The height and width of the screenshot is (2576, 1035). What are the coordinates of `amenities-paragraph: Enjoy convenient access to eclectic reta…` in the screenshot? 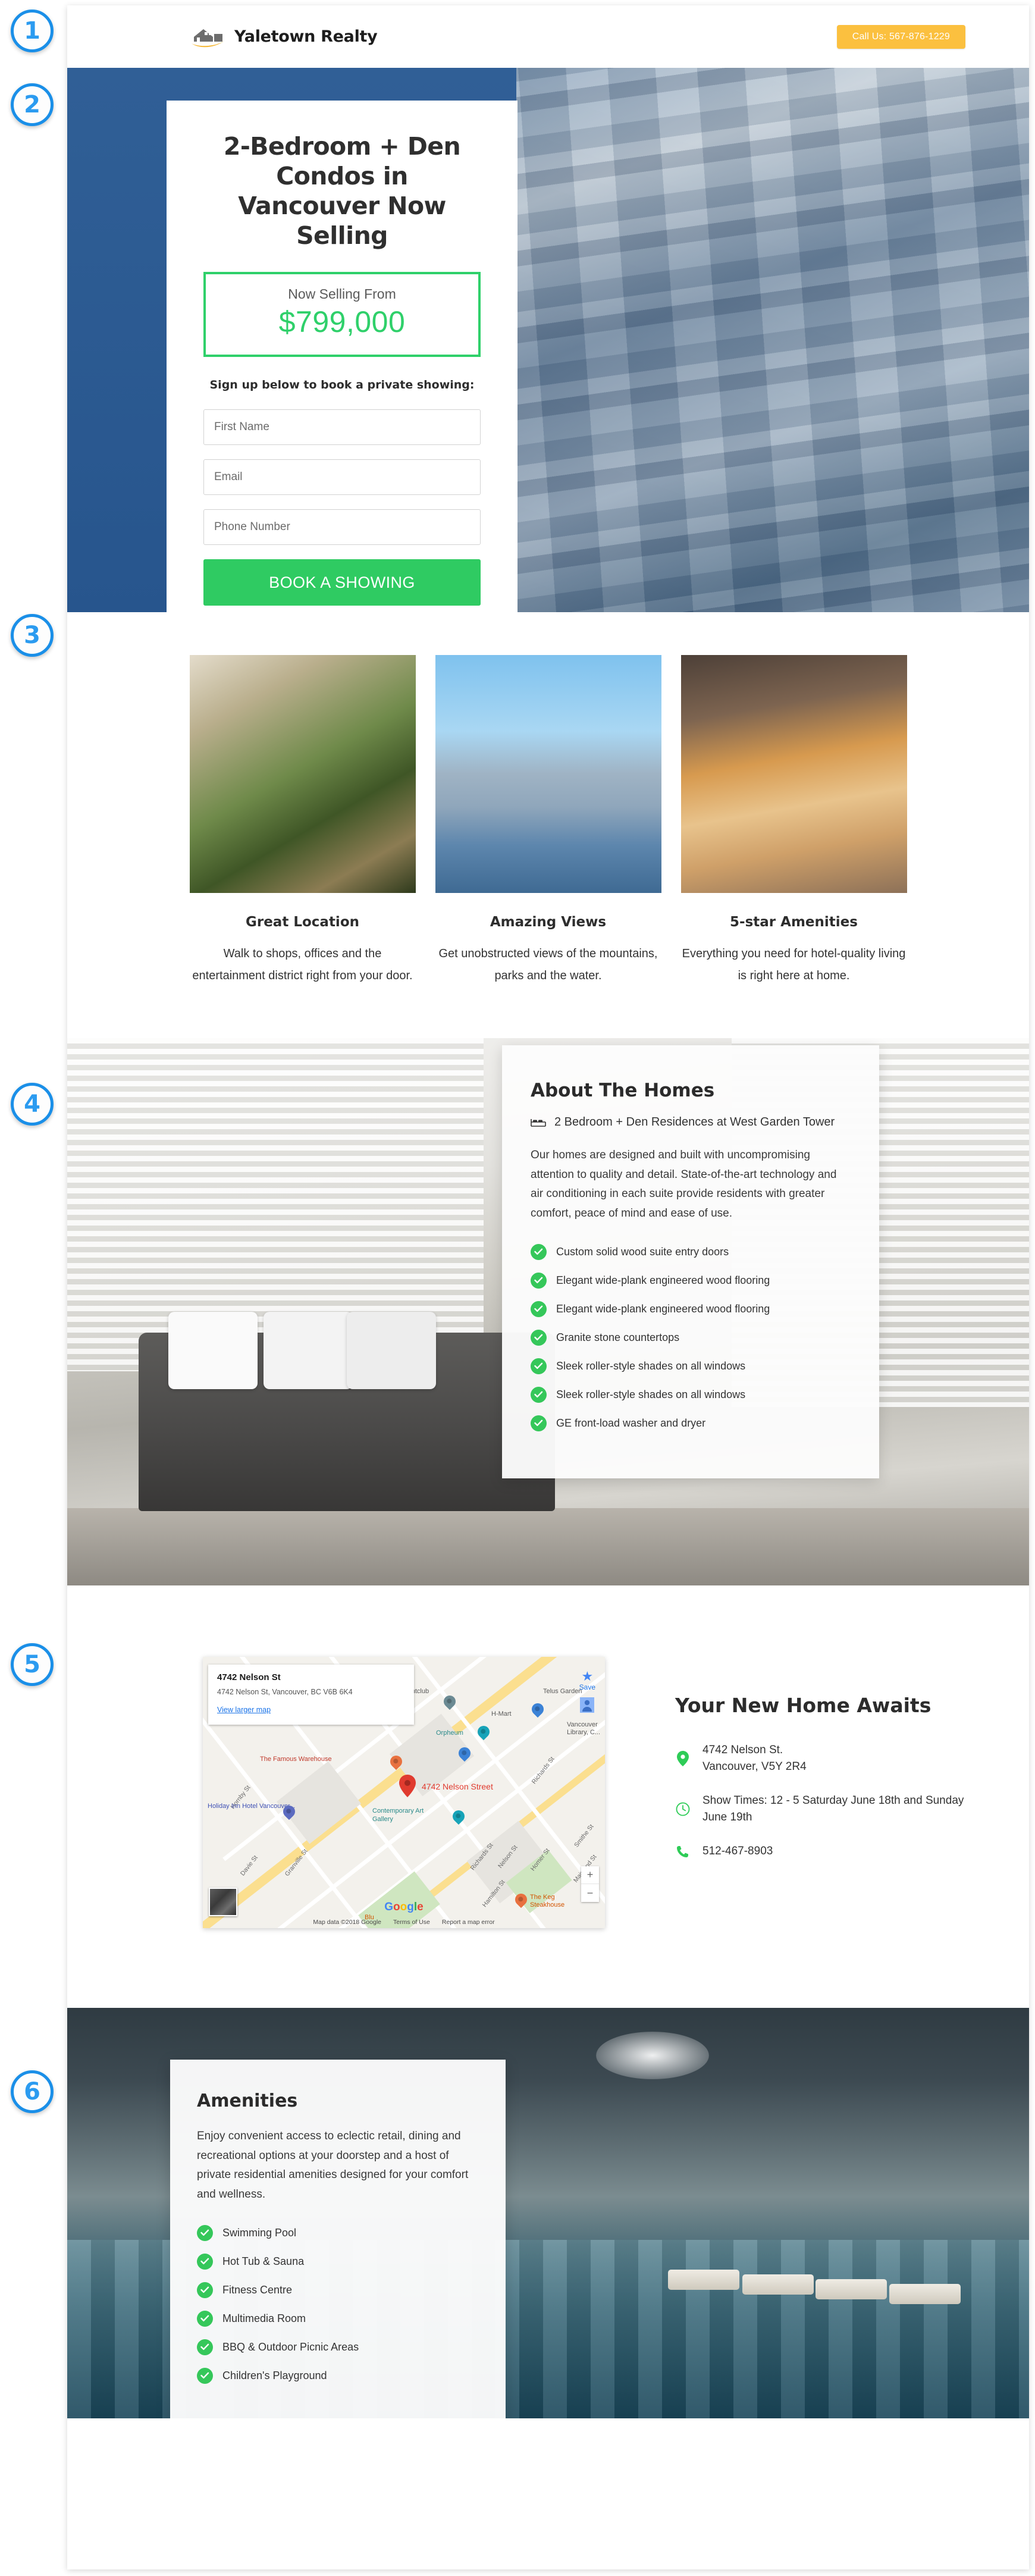 It's located at (333, 2165).